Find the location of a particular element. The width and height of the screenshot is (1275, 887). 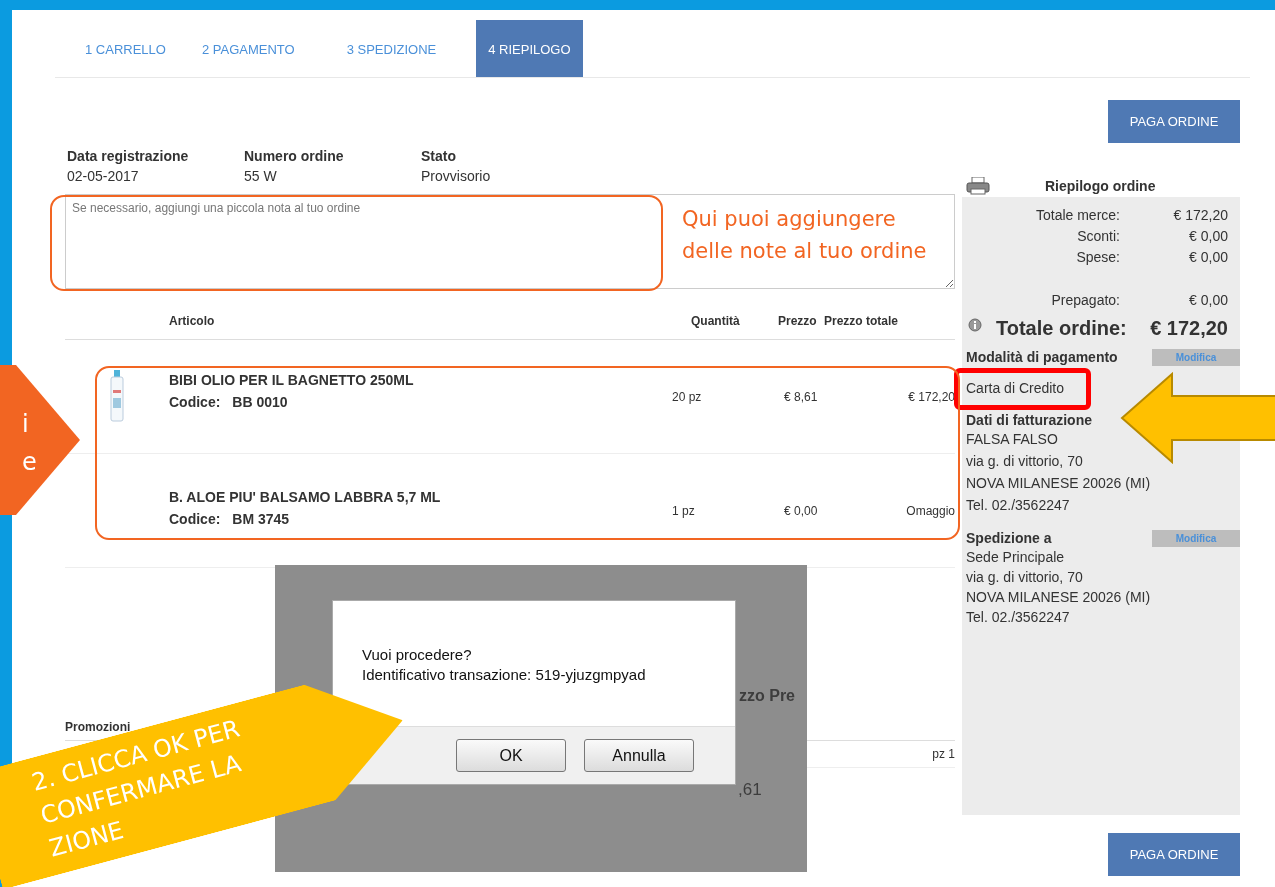

info-label: Data registrazione is located at coordinates (128, 156).